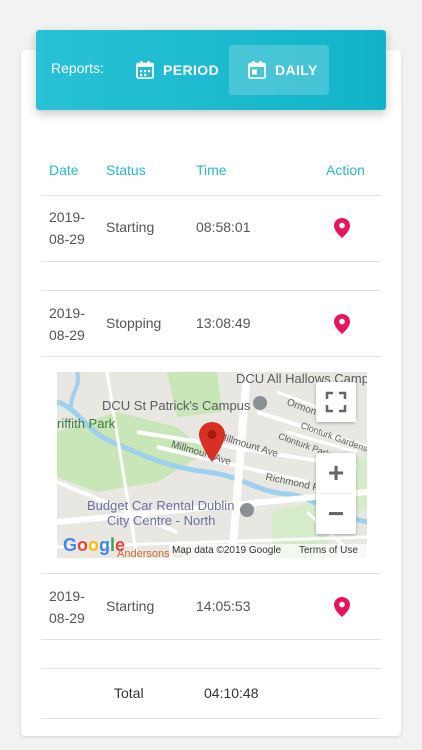 This screenshot has width=422, height=750. Describe the element at coordinates (176, 405) in the screenshot. I see `map-label: DCU St Patrick's Campus` at that location.